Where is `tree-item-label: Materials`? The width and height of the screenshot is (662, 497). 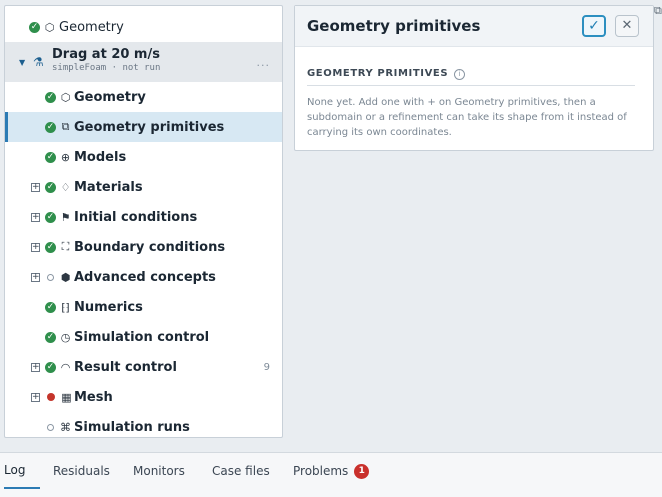 tree-item-label: Materials is located at coordinates (108, 187).